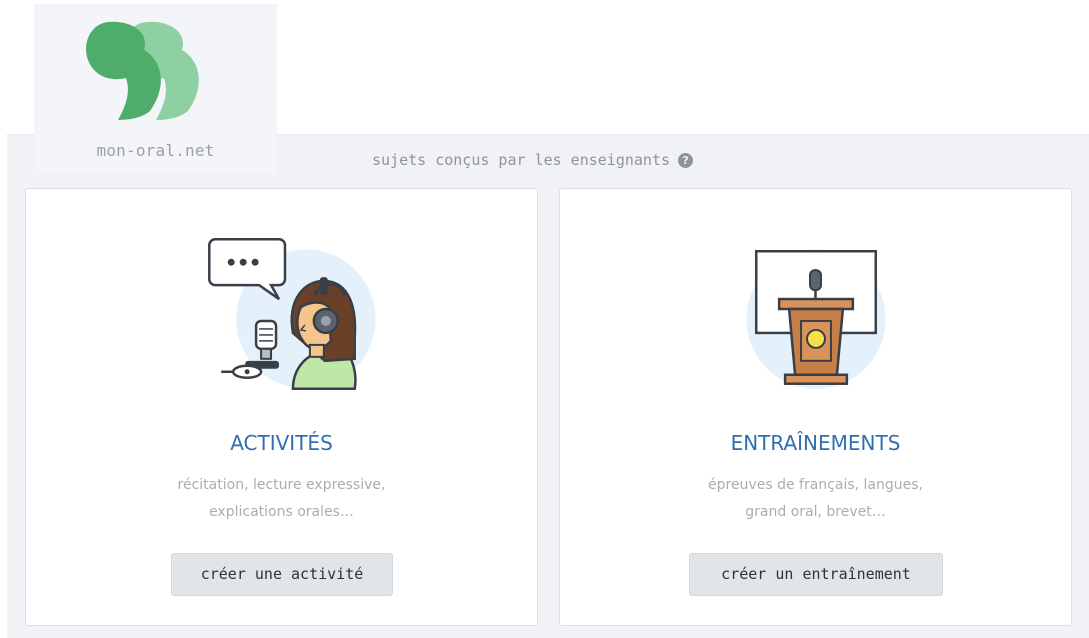 This screenshot has width=1089, height=638. Describe the element at coordinates (815, 485) in the screenshot. I see `card-desc-line: épreuves de français, langues,` at that location.